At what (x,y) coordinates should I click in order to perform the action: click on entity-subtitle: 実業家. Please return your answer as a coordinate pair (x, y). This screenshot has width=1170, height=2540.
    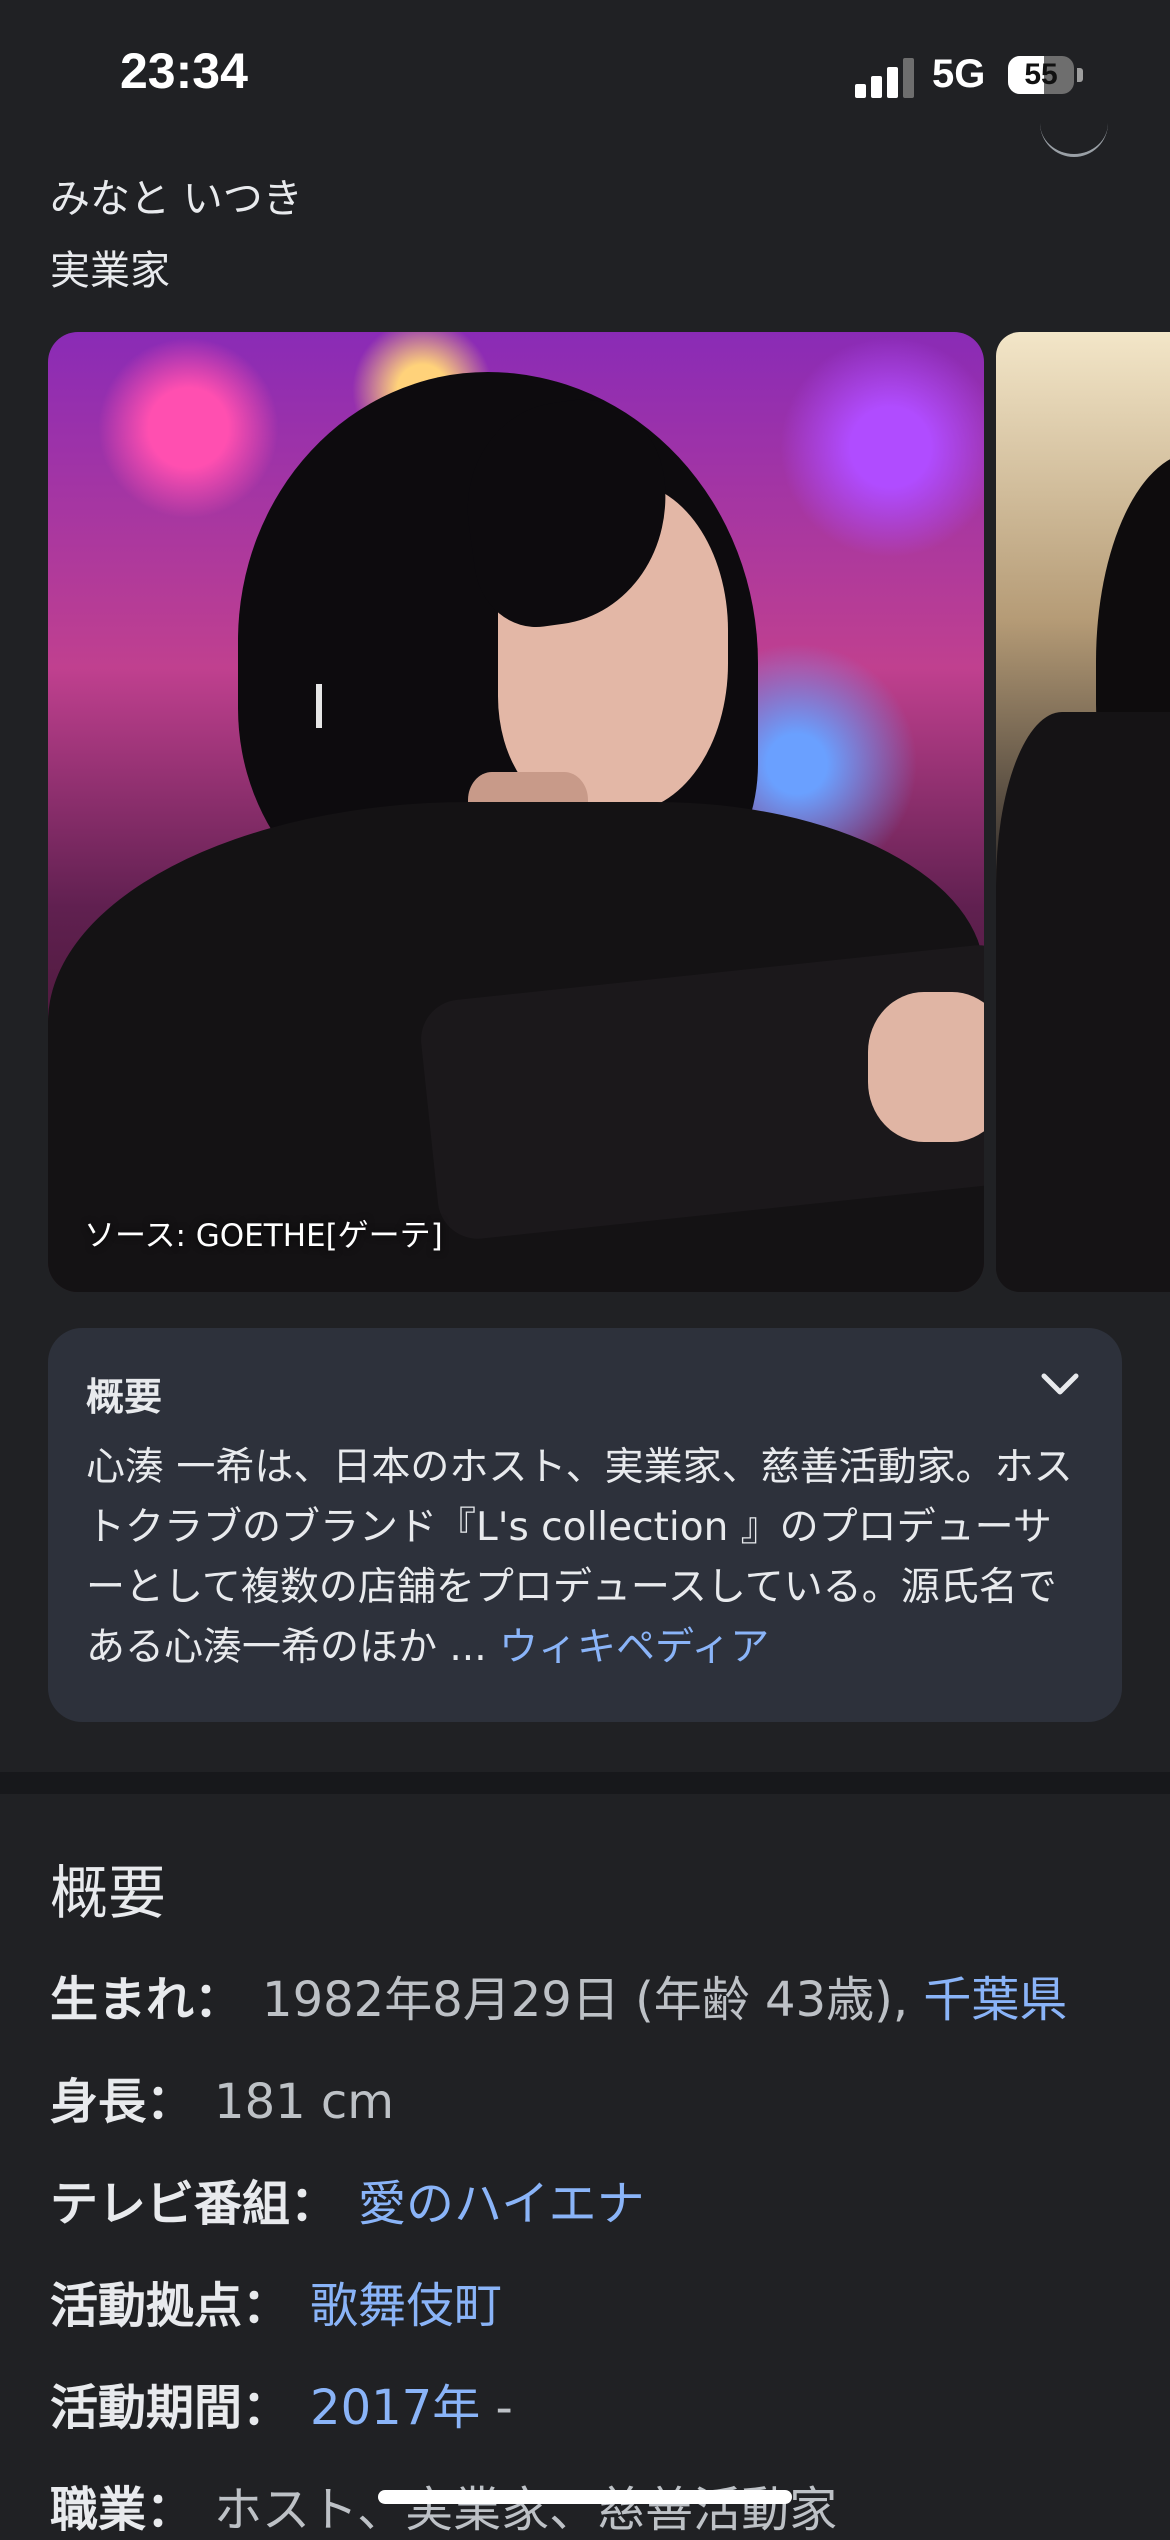
    Looking at the image, I should click on (110, 271).